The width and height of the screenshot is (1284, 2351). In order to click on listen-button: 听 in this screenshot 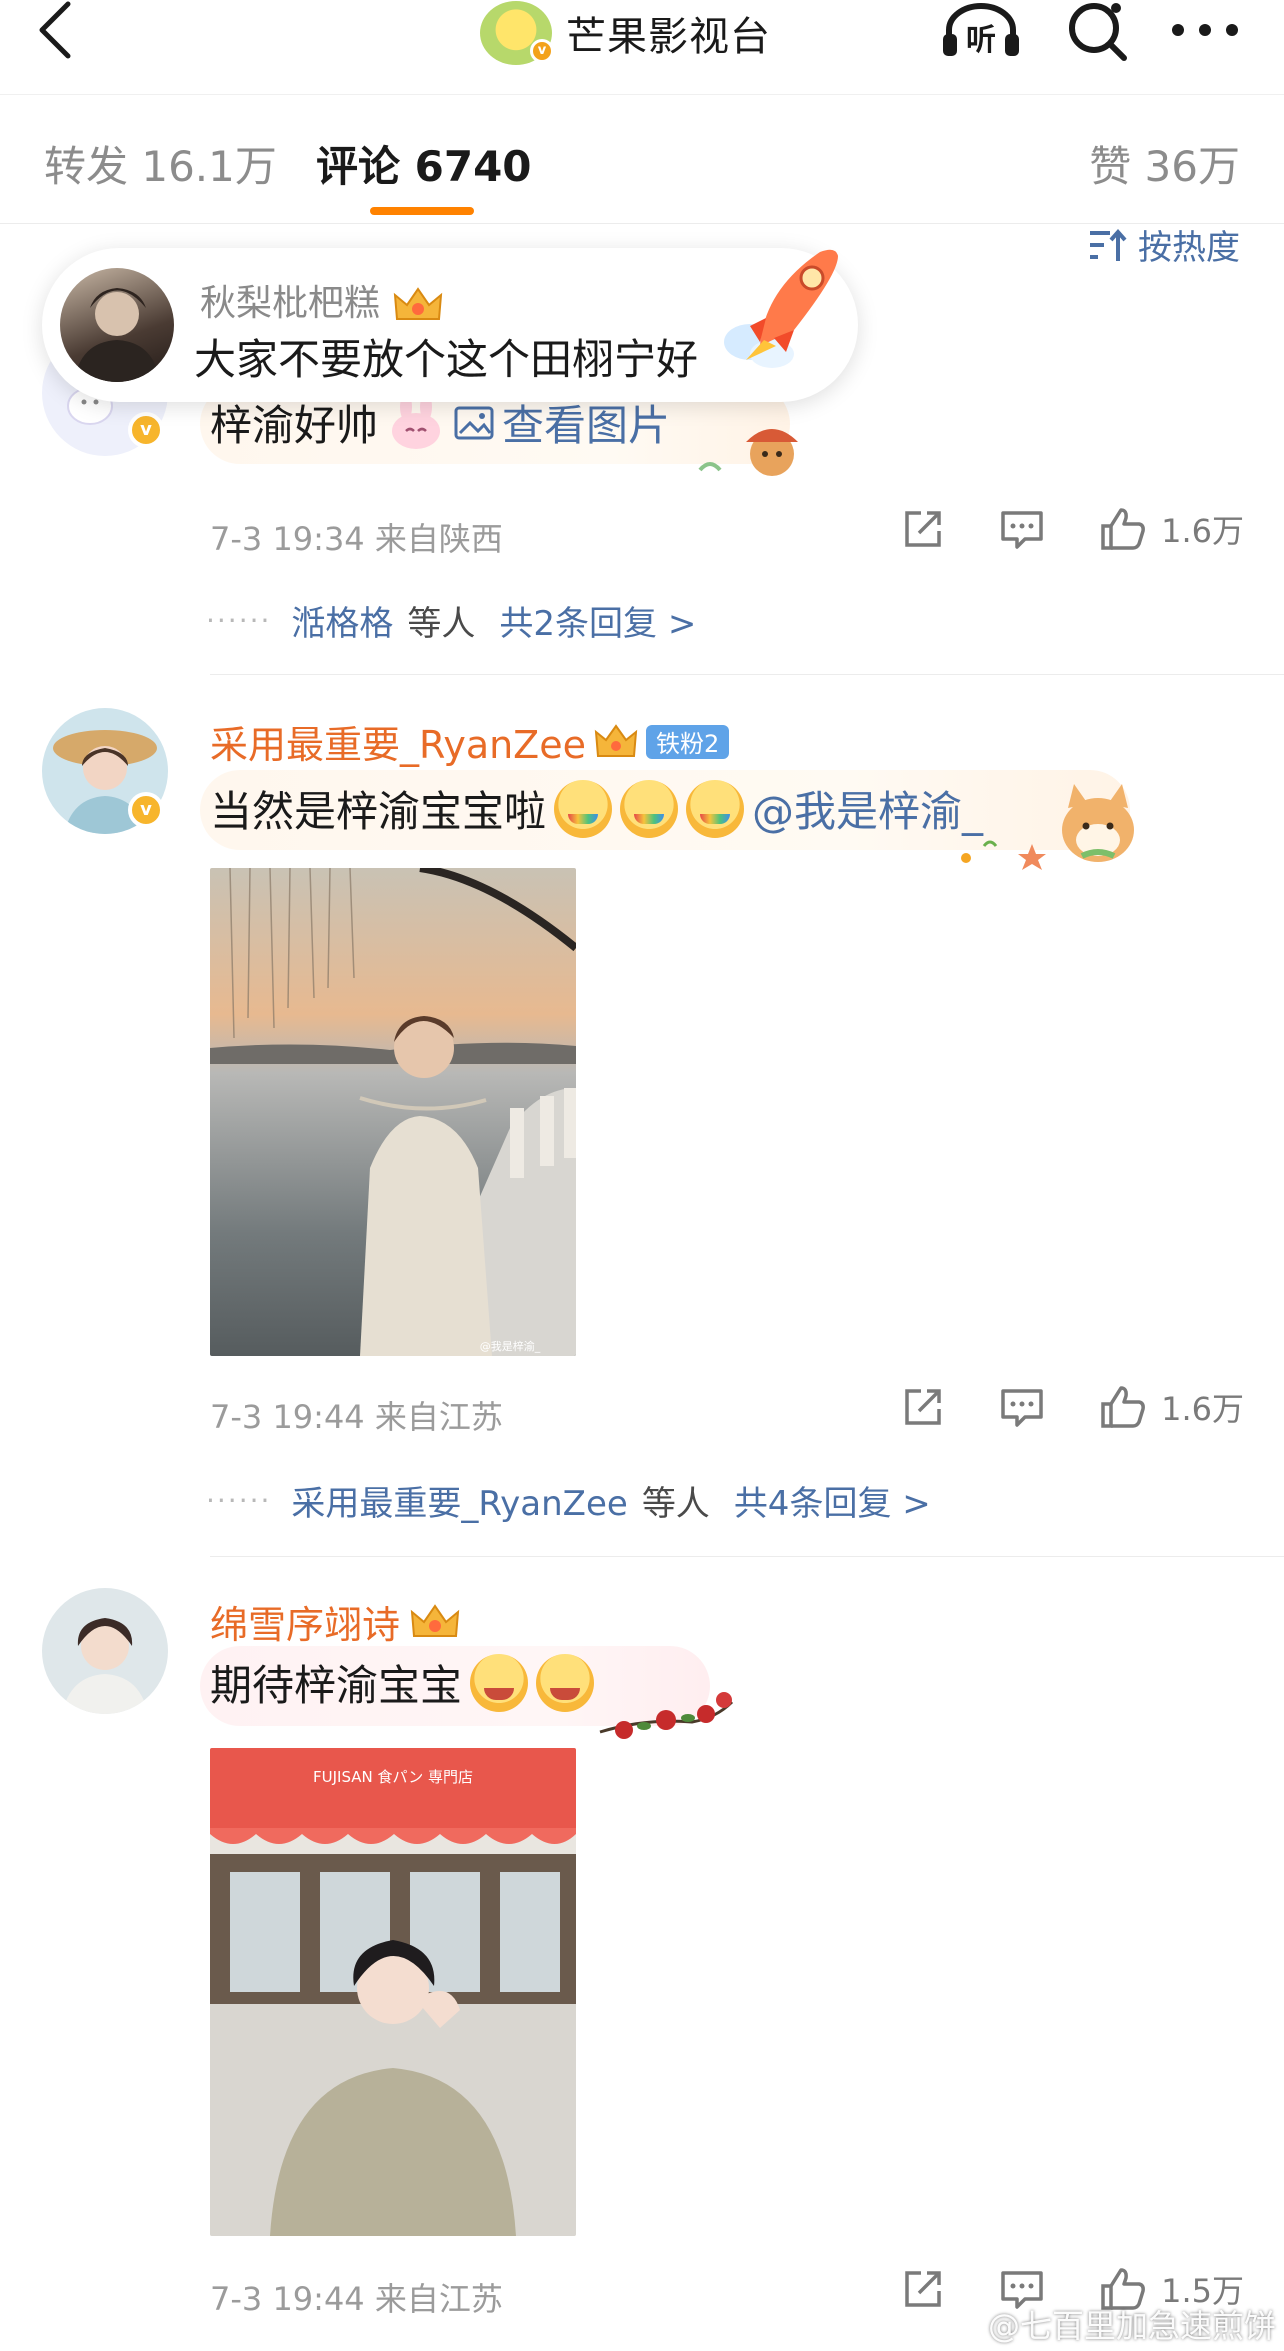, I will do `click(981, 30)`.